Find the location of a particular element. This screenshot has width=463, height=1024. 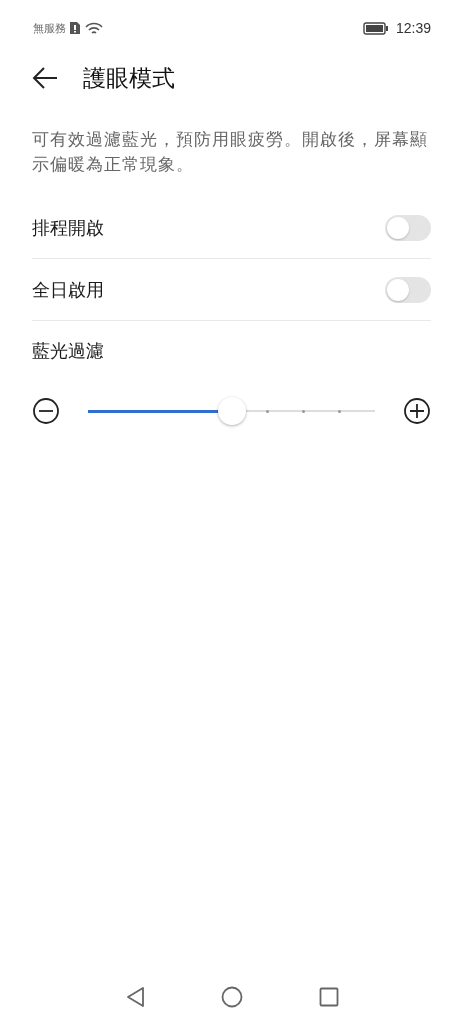

page-title: 護眼模式 is located at coordinates (129, 78).